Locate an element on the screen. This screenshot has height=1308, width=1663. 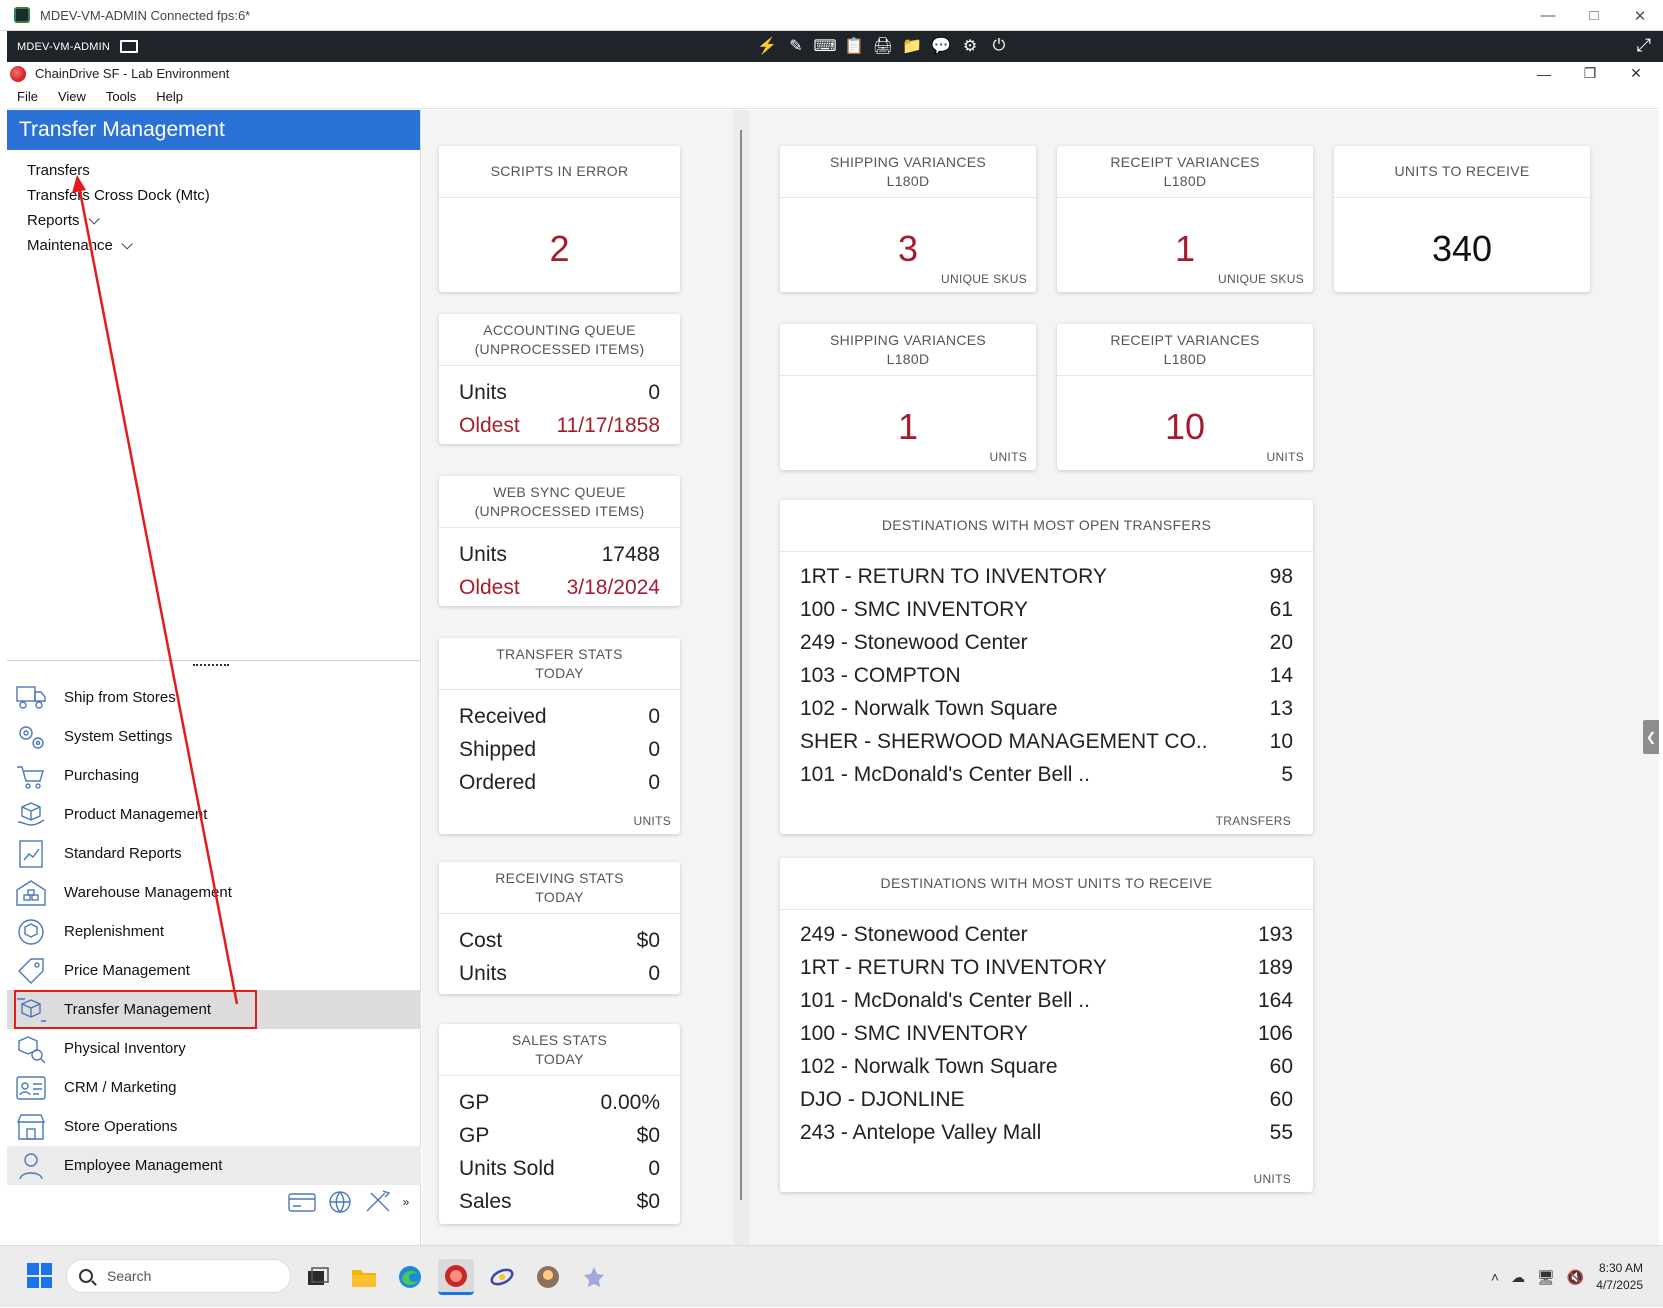
edit-icon: ✎ is located at coordinates (796, 46).